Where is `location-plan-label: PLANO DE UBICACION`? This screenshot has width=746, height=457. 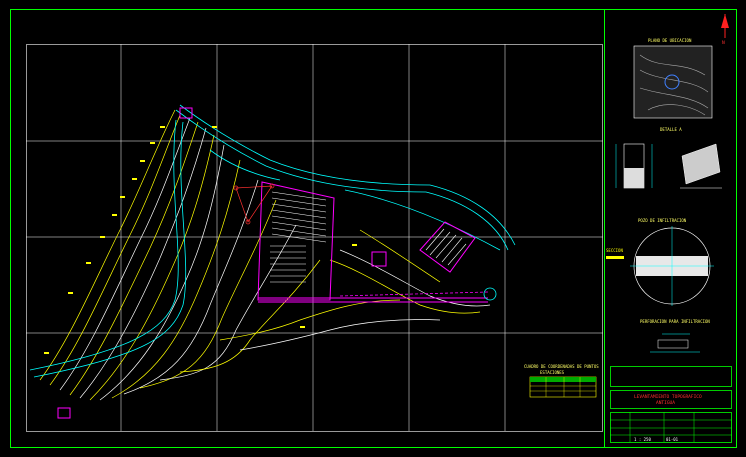 location-plan-label: PLANO DE UBICACION is located at coordinates (670, 40).